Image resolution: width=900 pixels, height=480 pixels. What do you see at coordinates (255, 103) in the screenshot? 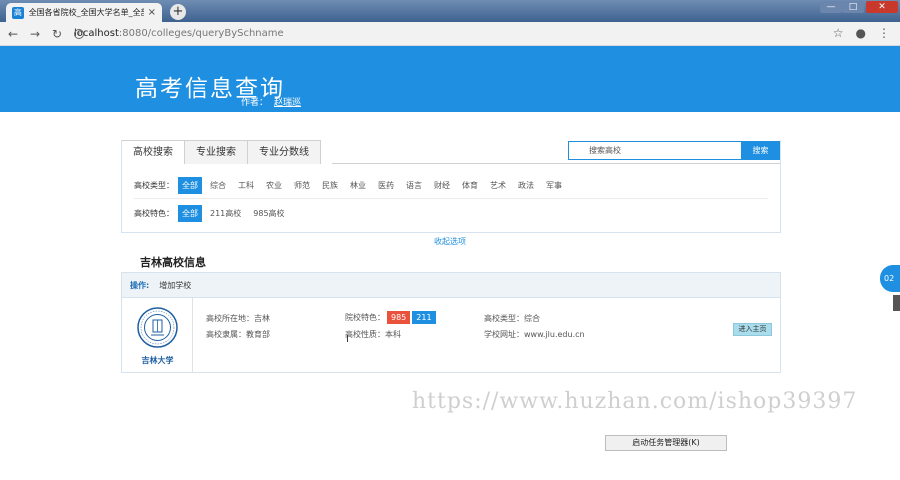
I see `author-label: 作者：` at bounding box center [255, 103].